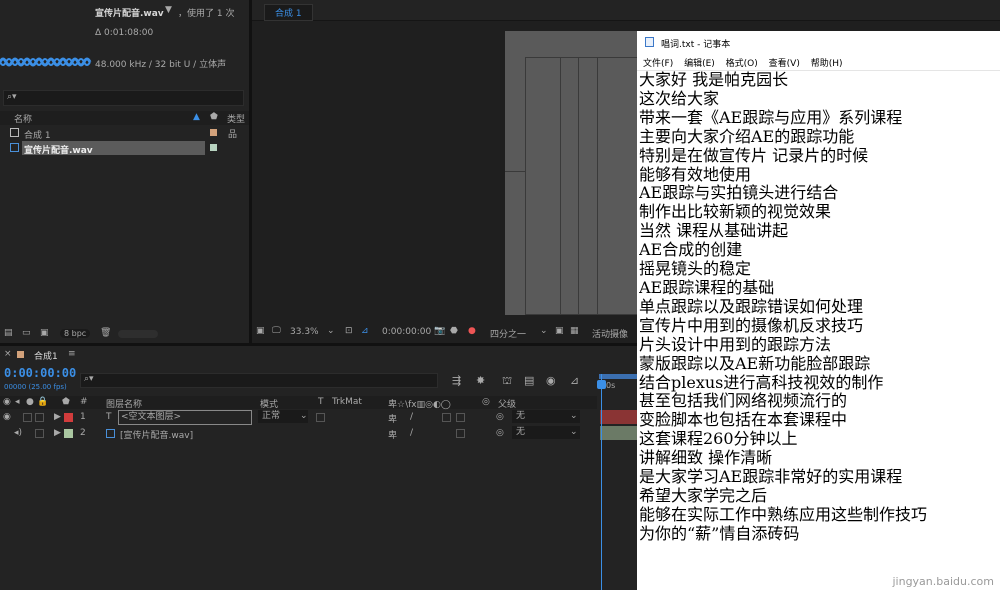  Describe the element at coordinates (26, 333) in the screenshot. I see `new-folder-icon: ▭` at that location.